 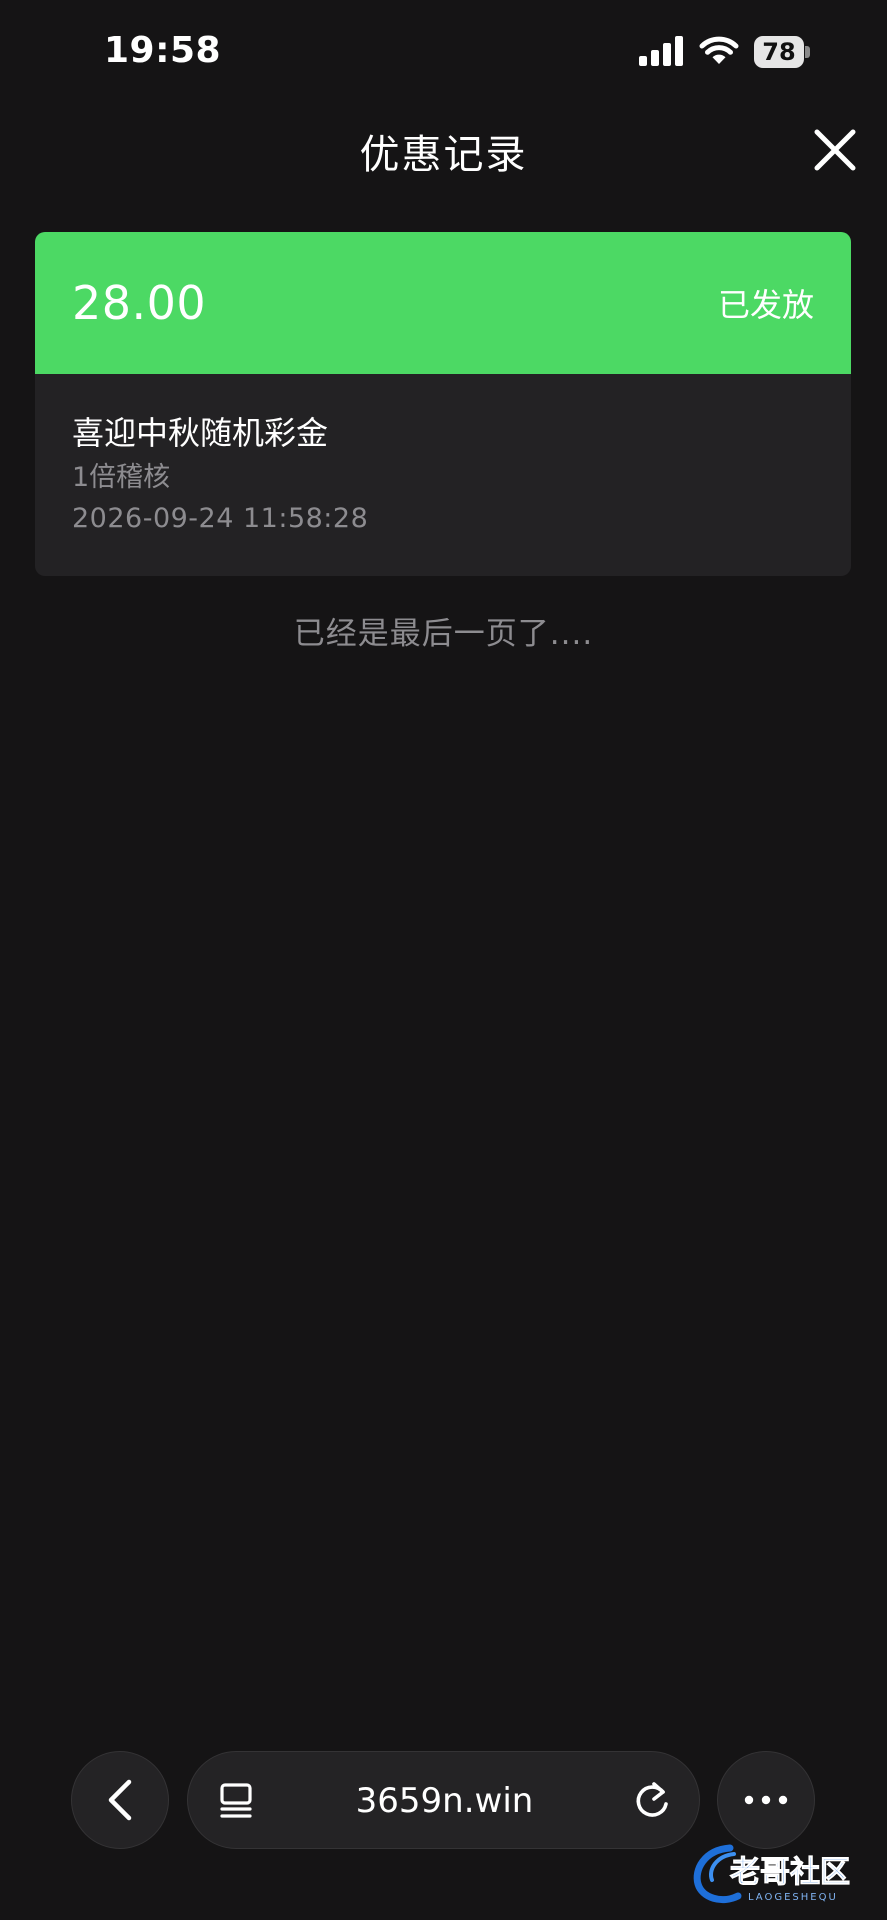 I want to click on url-text: 3659n.win, so click(x=444, y=1801).